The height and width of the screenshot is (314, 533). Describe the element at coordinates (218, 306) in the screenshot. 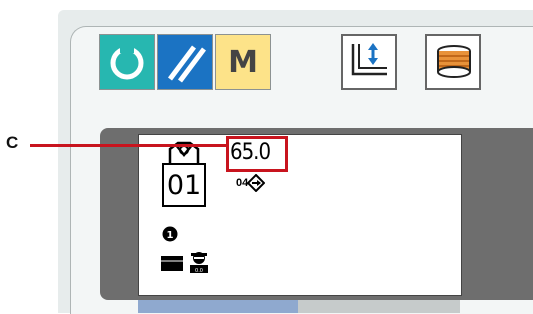

I see `bottom-strip-blue` at that location.